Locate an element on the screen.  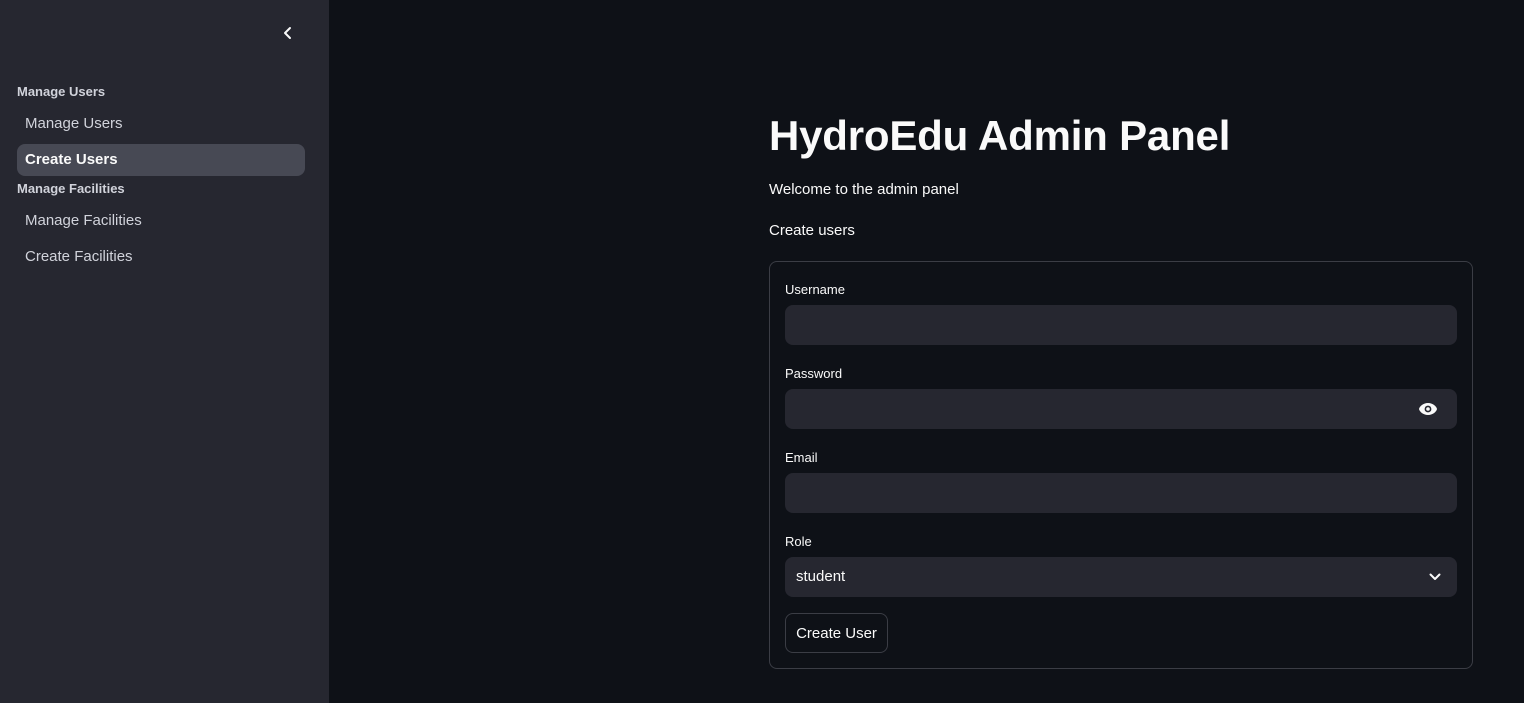
sidebar-item-manage-facilities: Manage Facilities is located at coordinates (161, 221).